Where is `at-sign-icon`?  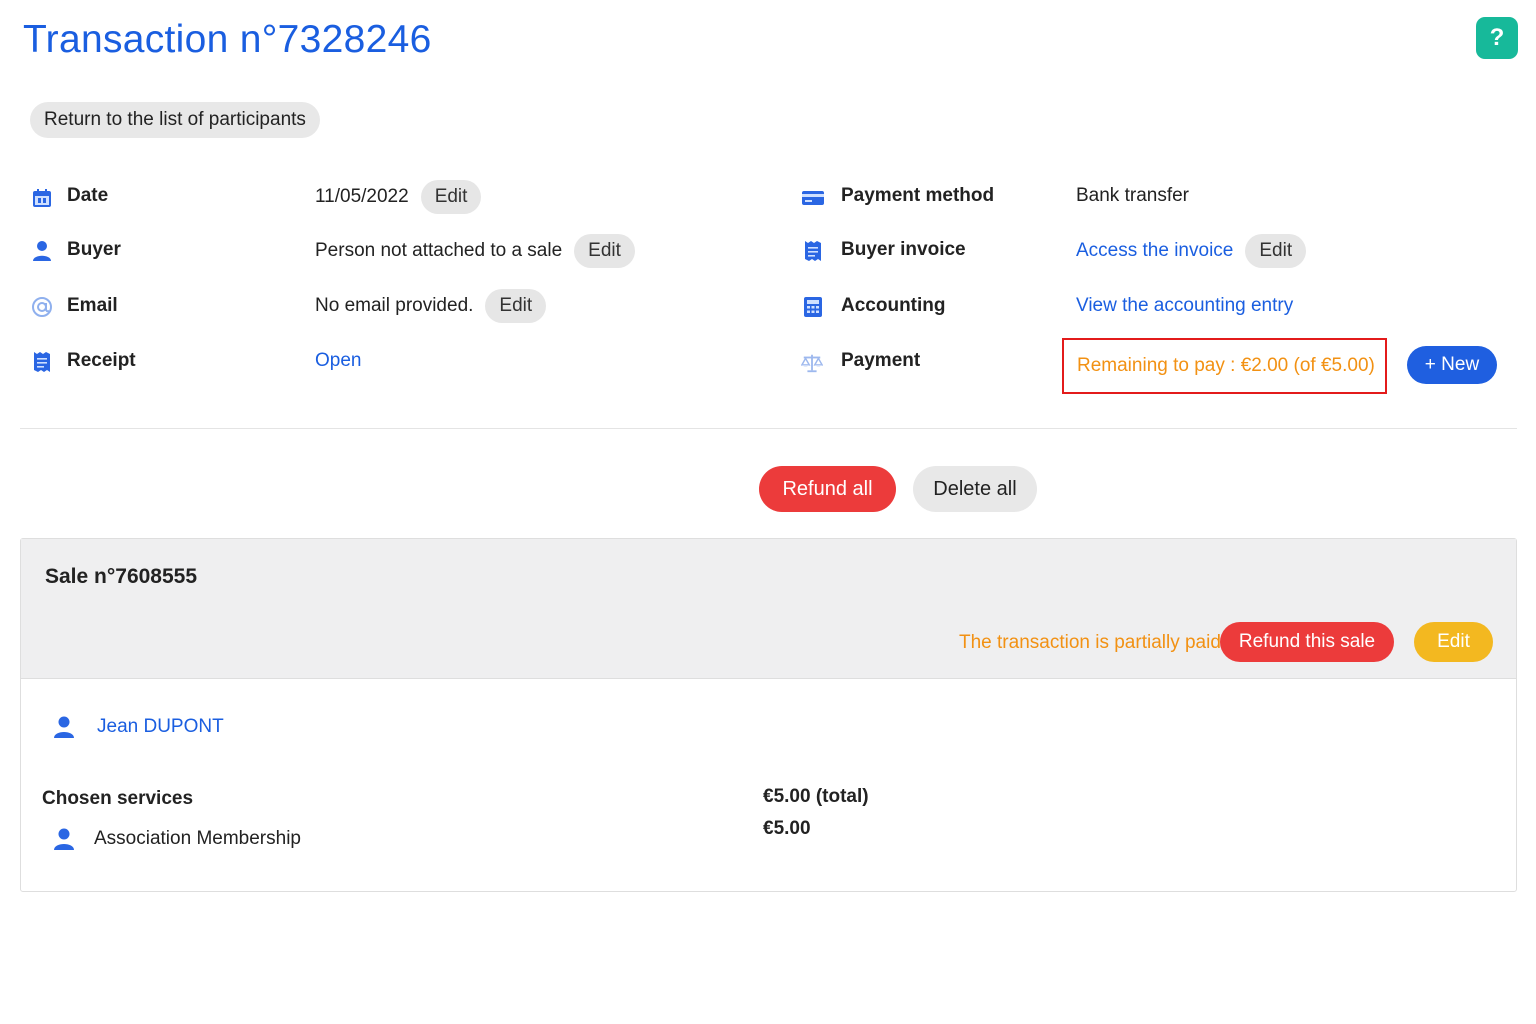
at-sign-icon is located at coordinates (42, 307).